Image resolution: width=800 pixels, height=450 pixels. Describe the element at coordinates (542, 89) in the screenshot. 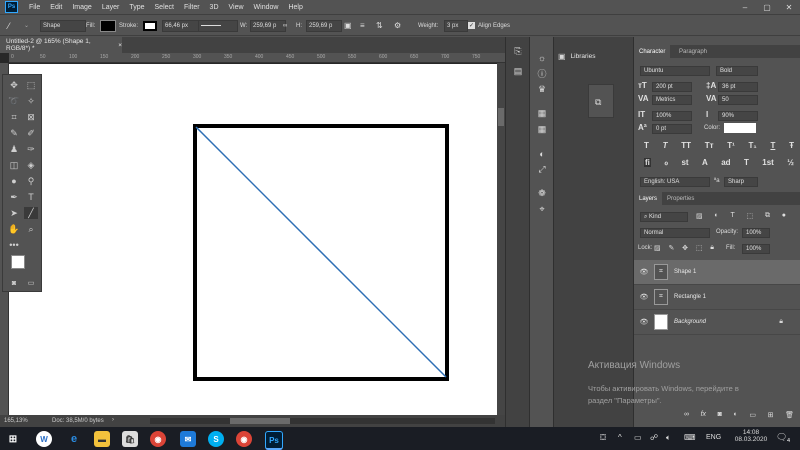

I see `brushes-icon: ♛` at that location.